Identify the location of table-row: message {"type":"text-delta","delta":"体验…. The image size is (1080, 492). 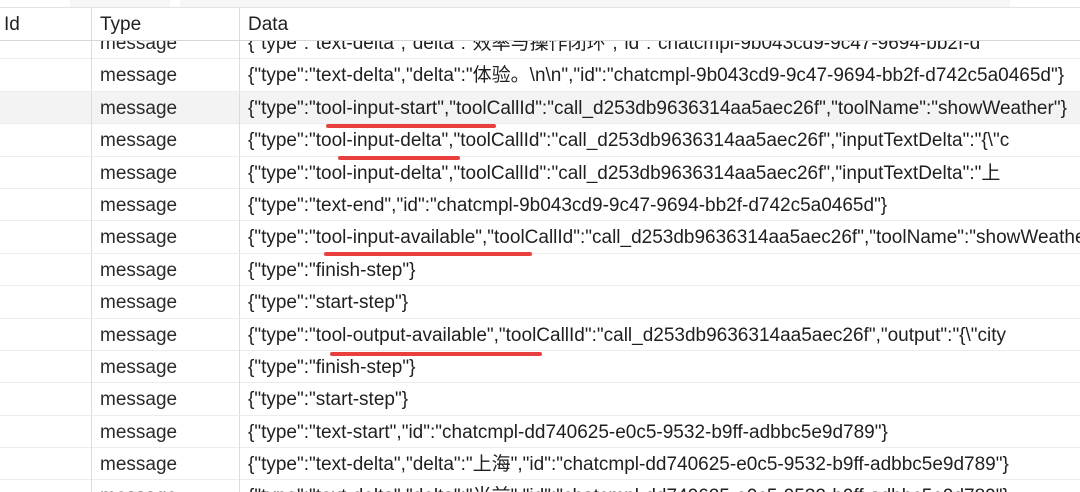
(540, 75).